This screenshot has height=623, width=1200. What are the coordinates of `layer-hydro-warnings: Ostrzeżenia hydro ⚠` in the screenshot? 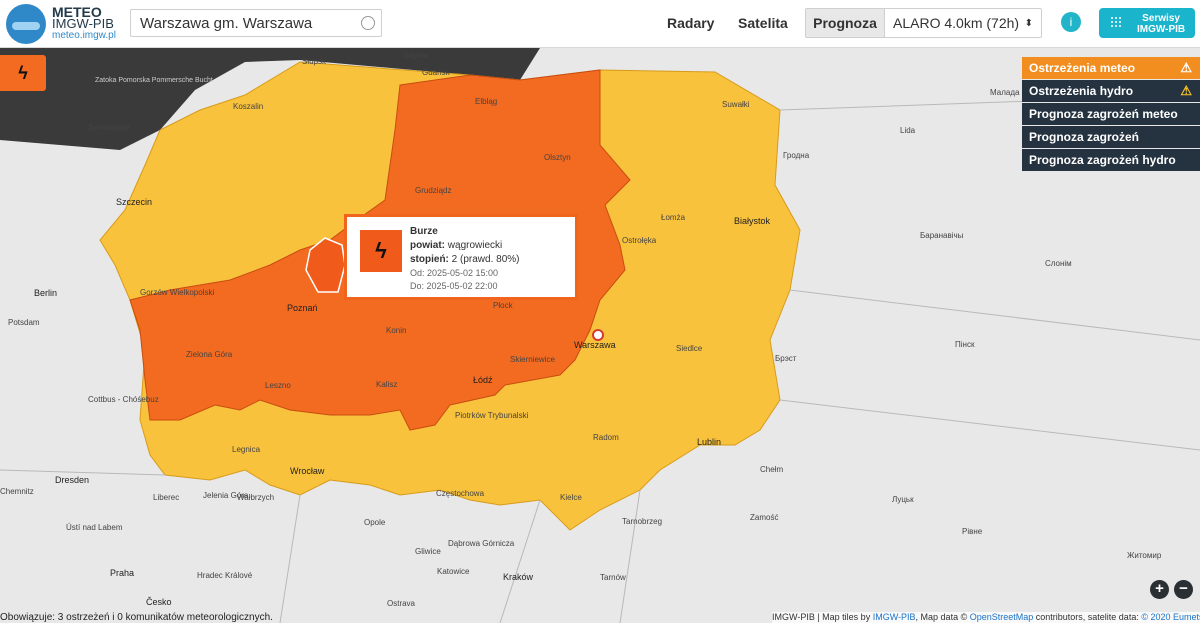 It's located at (1111, 91).